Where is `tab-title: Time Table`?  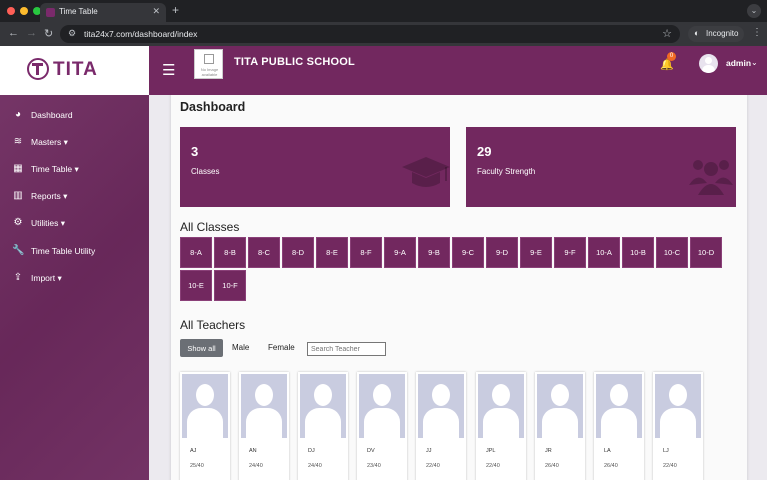
tab-title: Time Table is located at coordinates (78, 11).